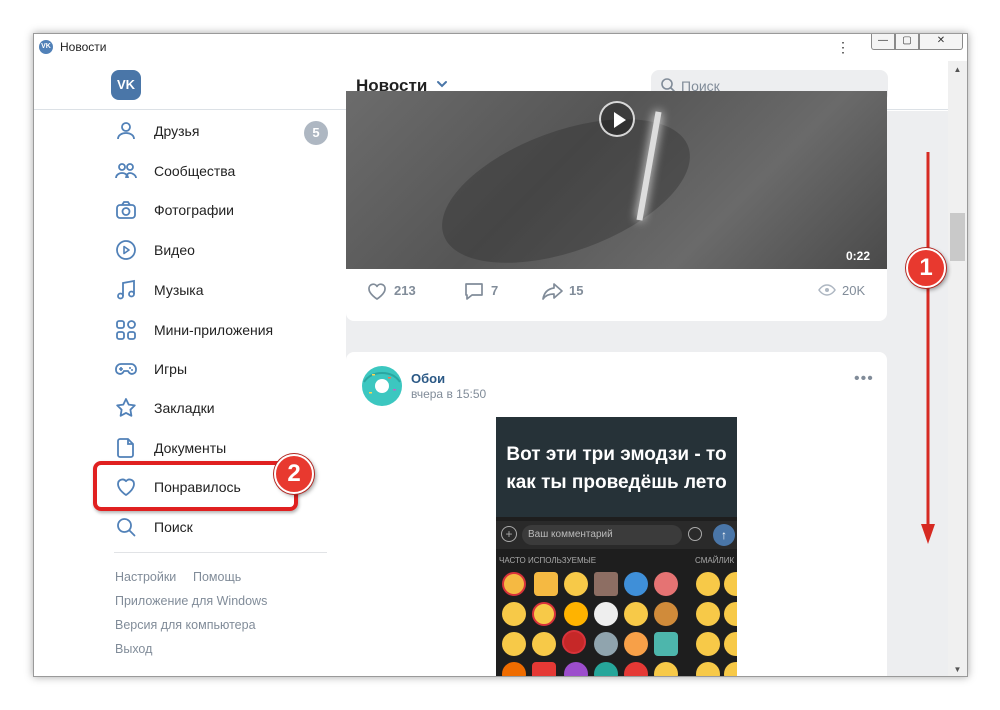 The width and height of the screenshot is (1000, 710). What do you see at coordinates (126, 85) in the screenshot?
I see `vk-logo: VK` at bounding box center [126, 85].